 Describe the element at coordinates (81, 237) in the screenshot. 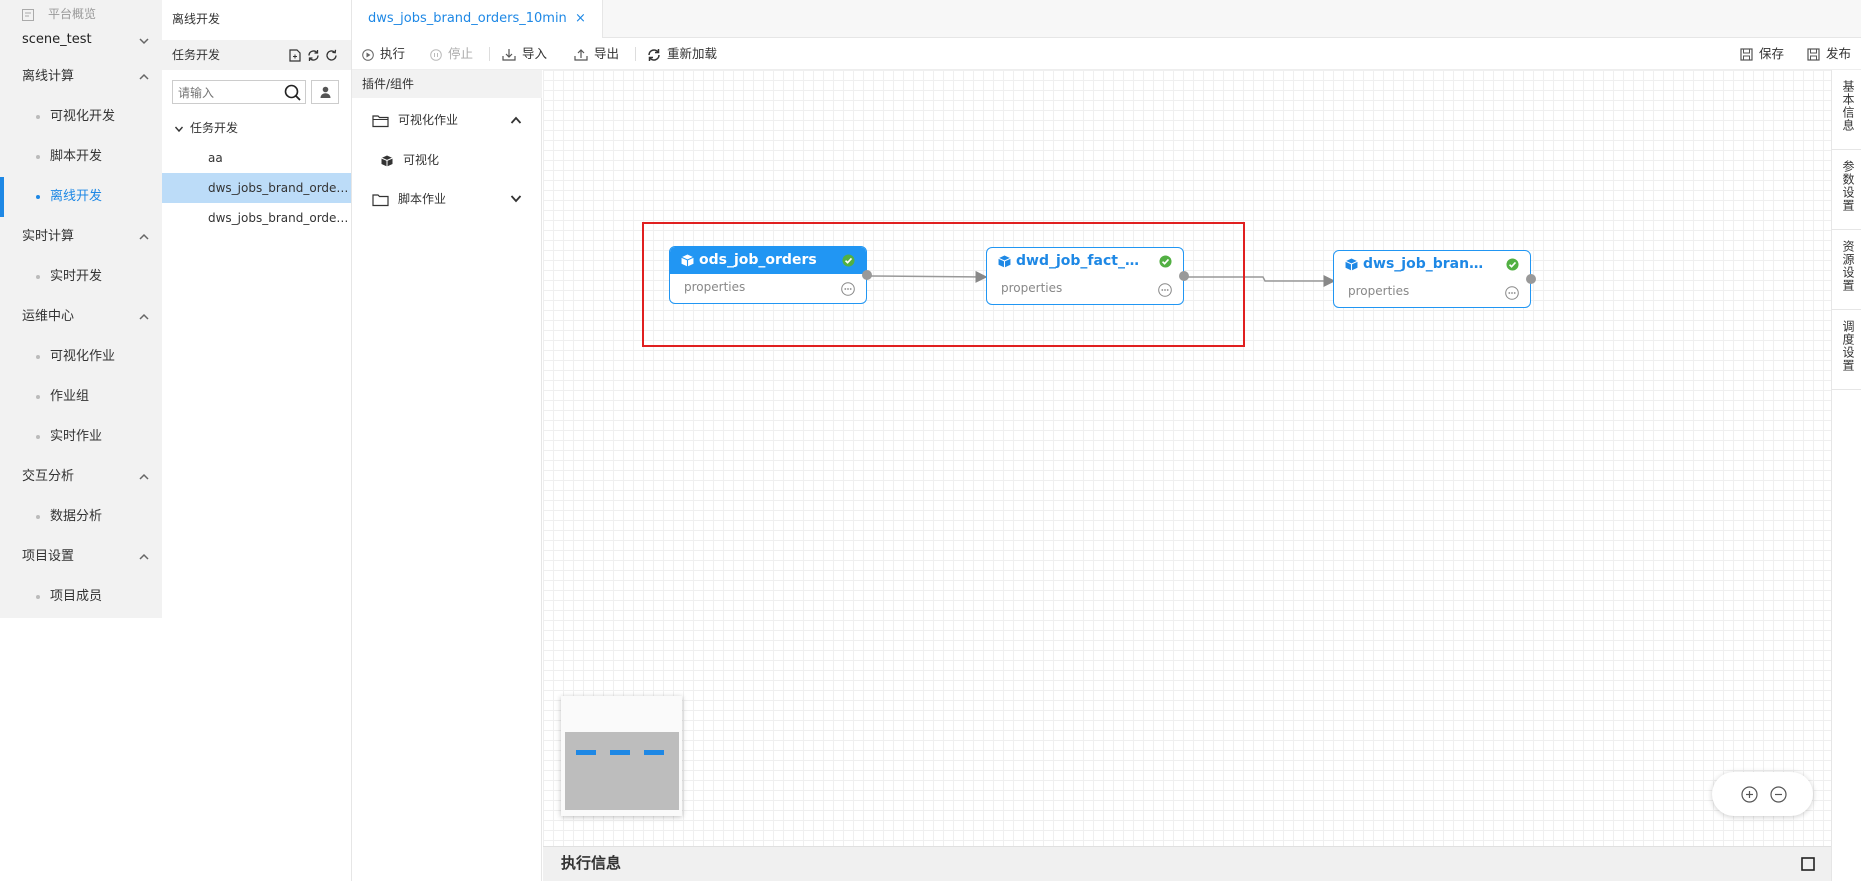

I see `nav-group-realtime-compute: 实时计算` at that location.